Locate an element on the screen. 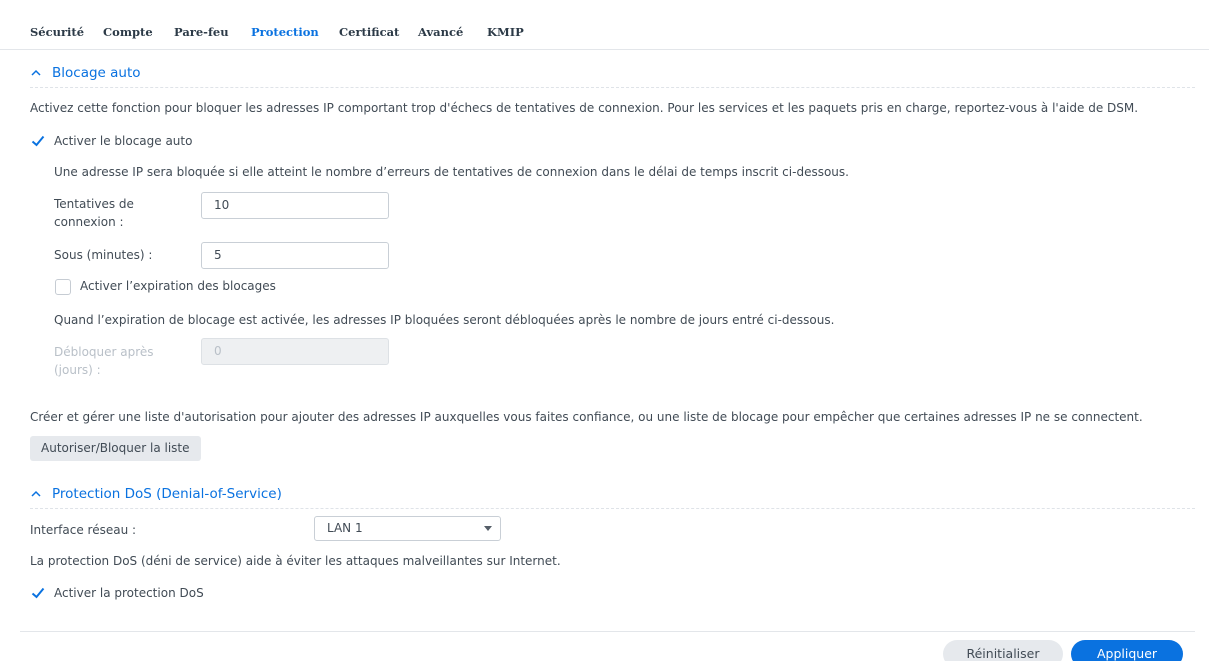  attempts-label: Tentatives de connexion : is located at coordinates (94, 213).